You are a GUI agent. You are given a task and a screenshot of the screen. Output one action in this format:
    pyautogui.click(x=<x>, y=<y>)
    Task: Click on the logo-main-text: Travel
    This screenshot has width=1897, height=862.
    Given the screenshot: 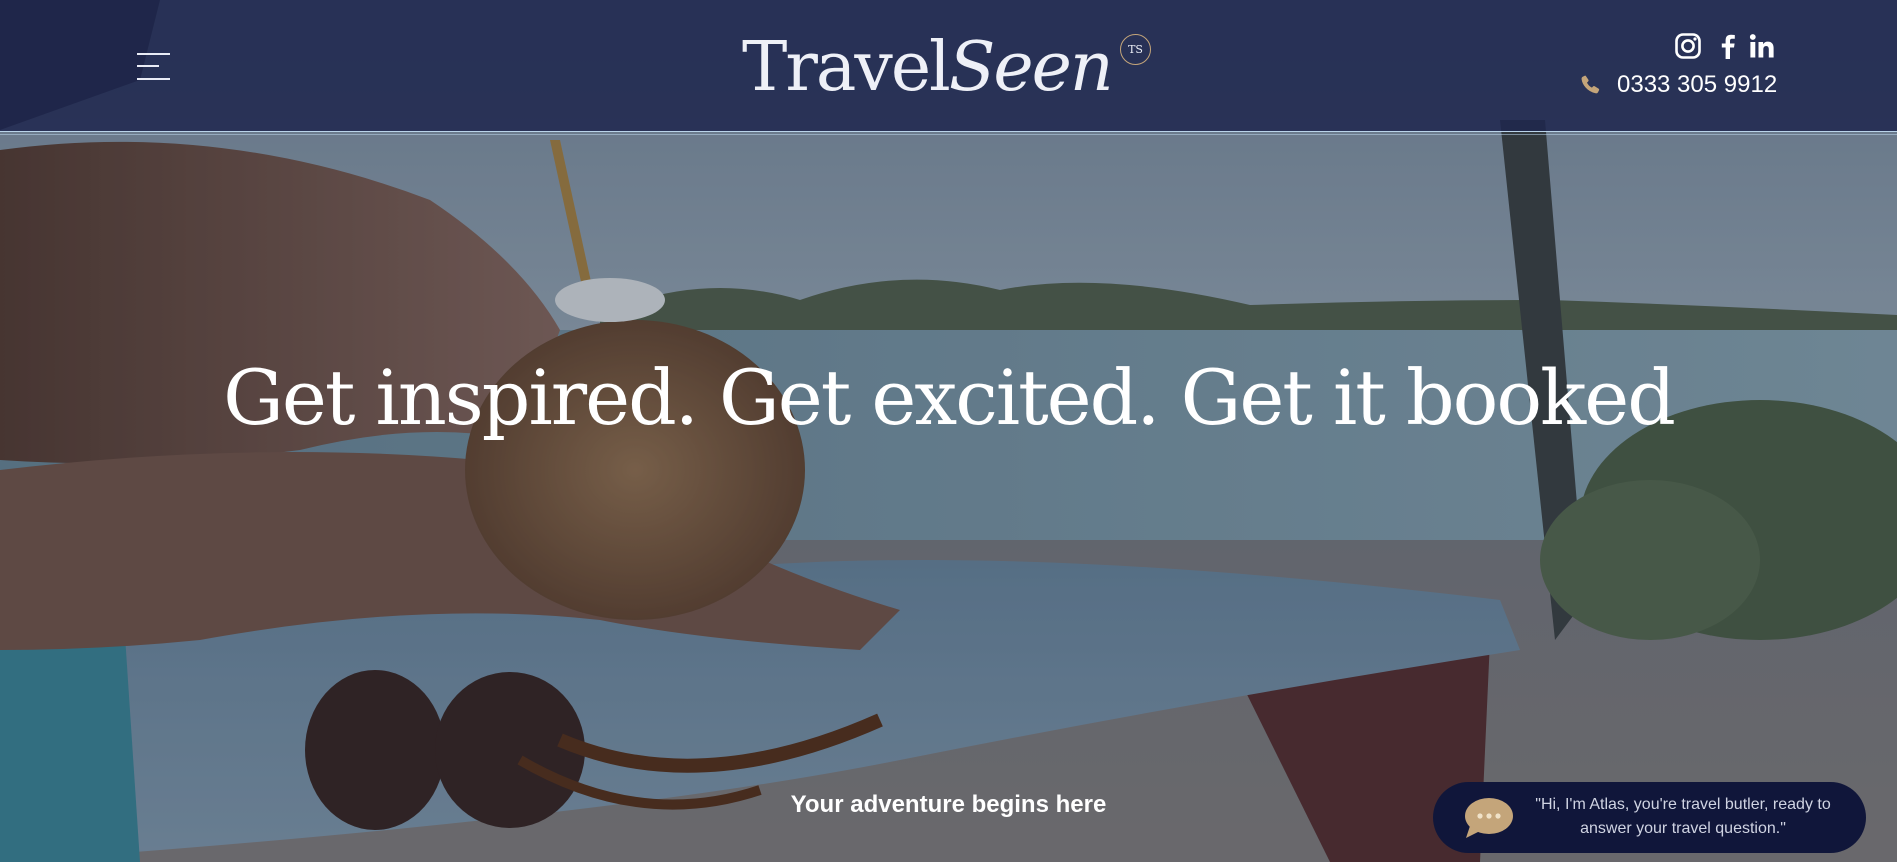 What is the action you would take?
    pyautogui.click(x=846, y=67)
    